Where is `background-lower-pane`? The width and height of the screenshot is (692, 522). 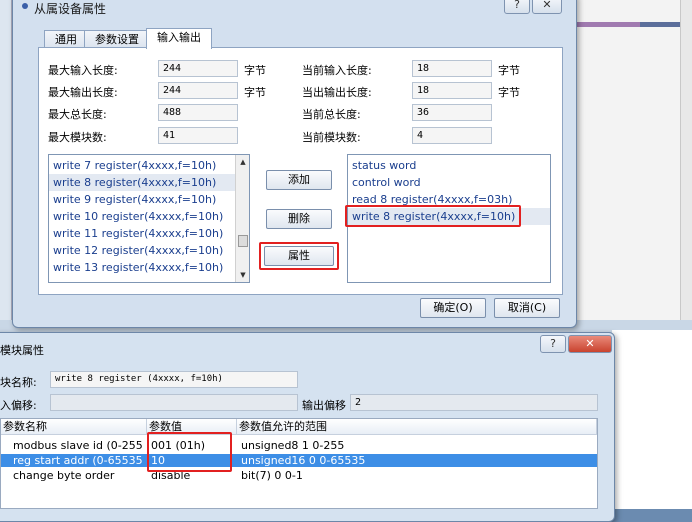
background-lower-pane is located at coordinates (652, 419).